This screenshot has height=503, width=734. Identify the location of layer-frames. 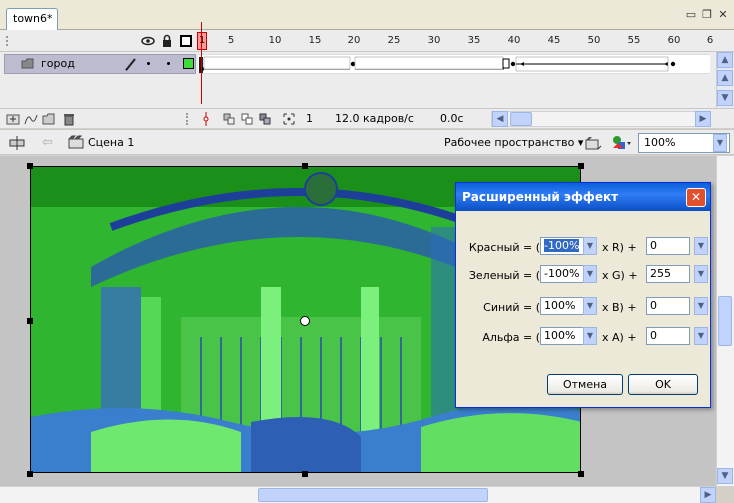
(454, 64).